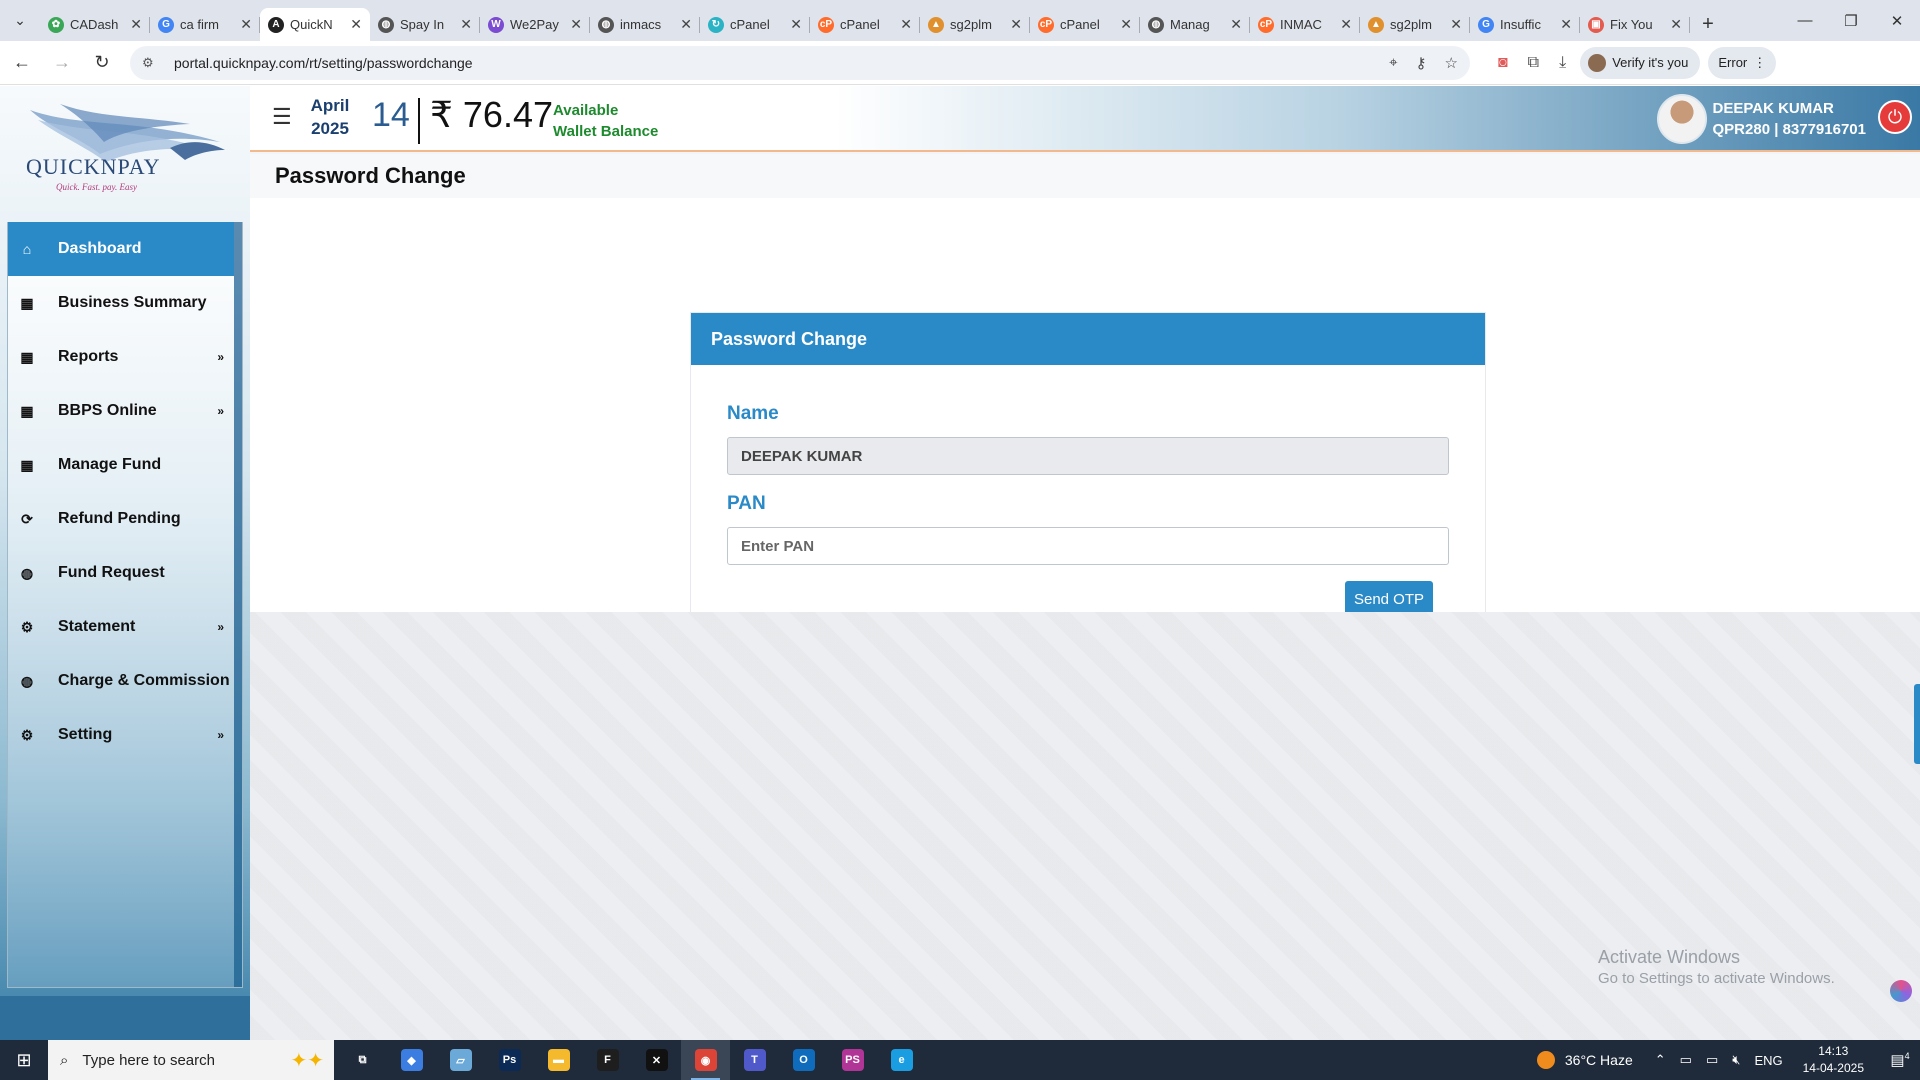  Describe the element at coordinates (1195, 24) in the screenshot. I see `browser-tab: ◍ Manag ✕` at that location.